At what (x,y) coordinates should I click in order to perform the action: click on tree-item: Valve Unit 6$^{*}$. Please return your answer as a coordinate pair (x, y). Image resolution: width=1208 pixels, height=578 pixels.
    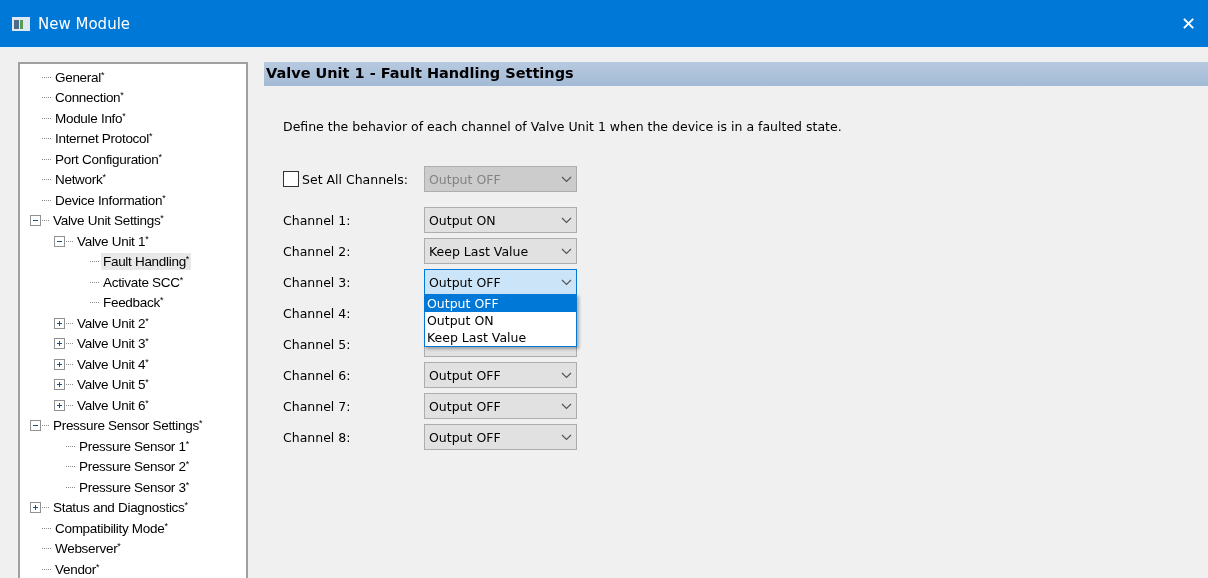
    Looking at the image, I should click on (113, 405).